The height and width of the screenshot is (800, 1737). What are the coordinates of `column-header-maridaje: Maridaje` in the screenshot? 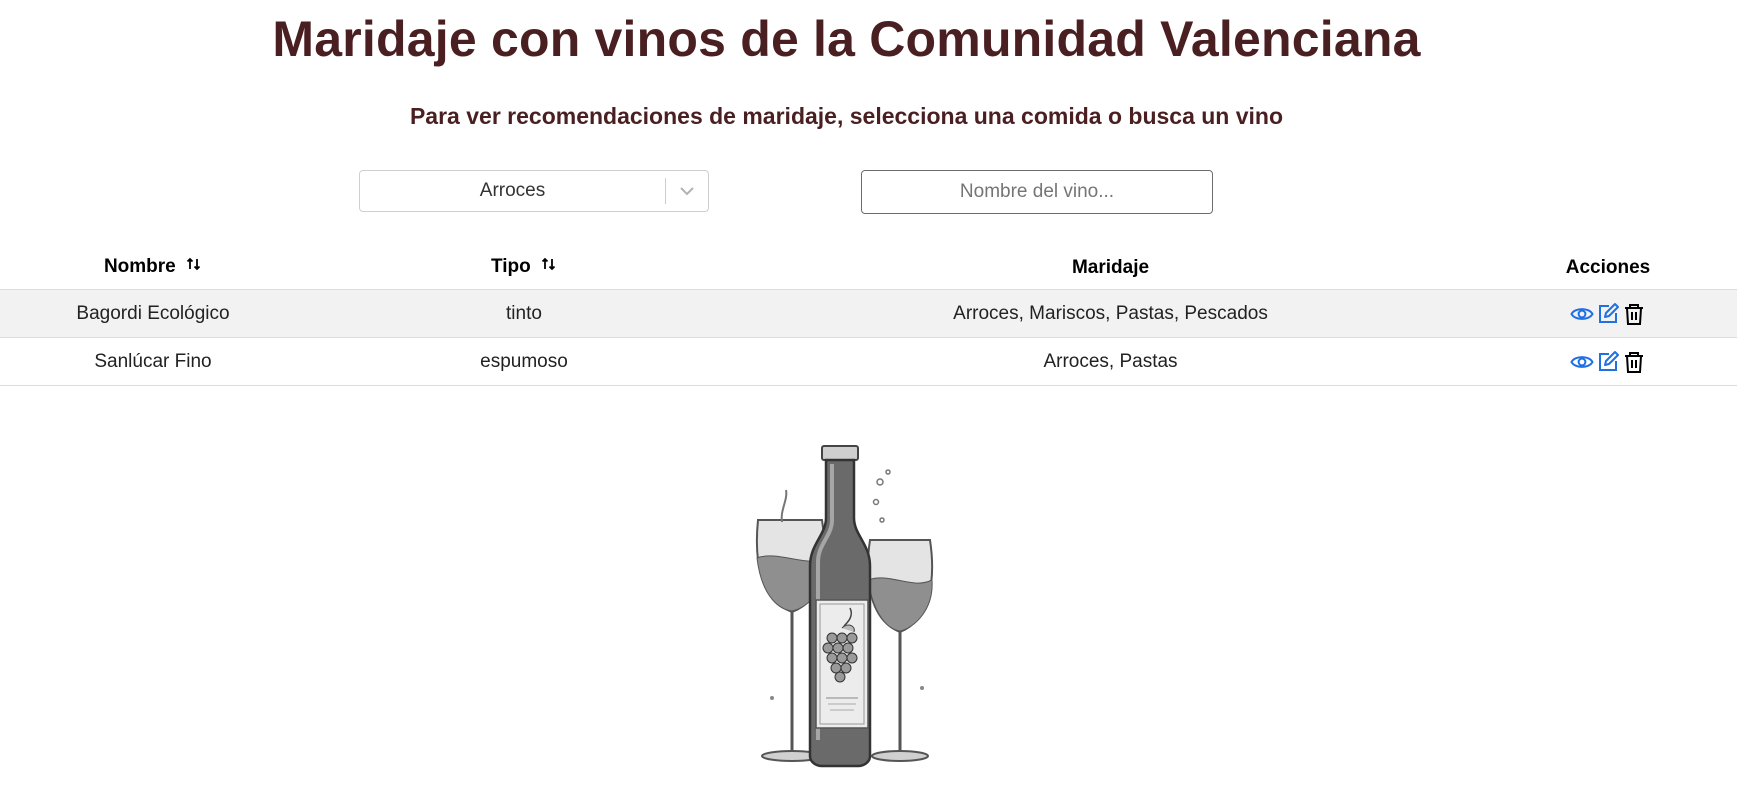 It's located at (1110, 268).